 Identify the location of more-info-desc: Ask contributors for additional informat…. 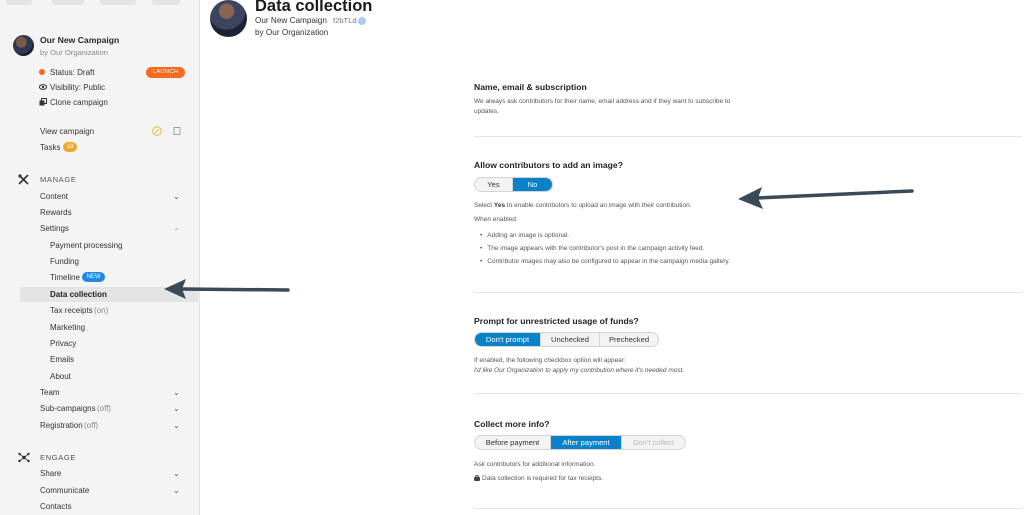
(535, 464).